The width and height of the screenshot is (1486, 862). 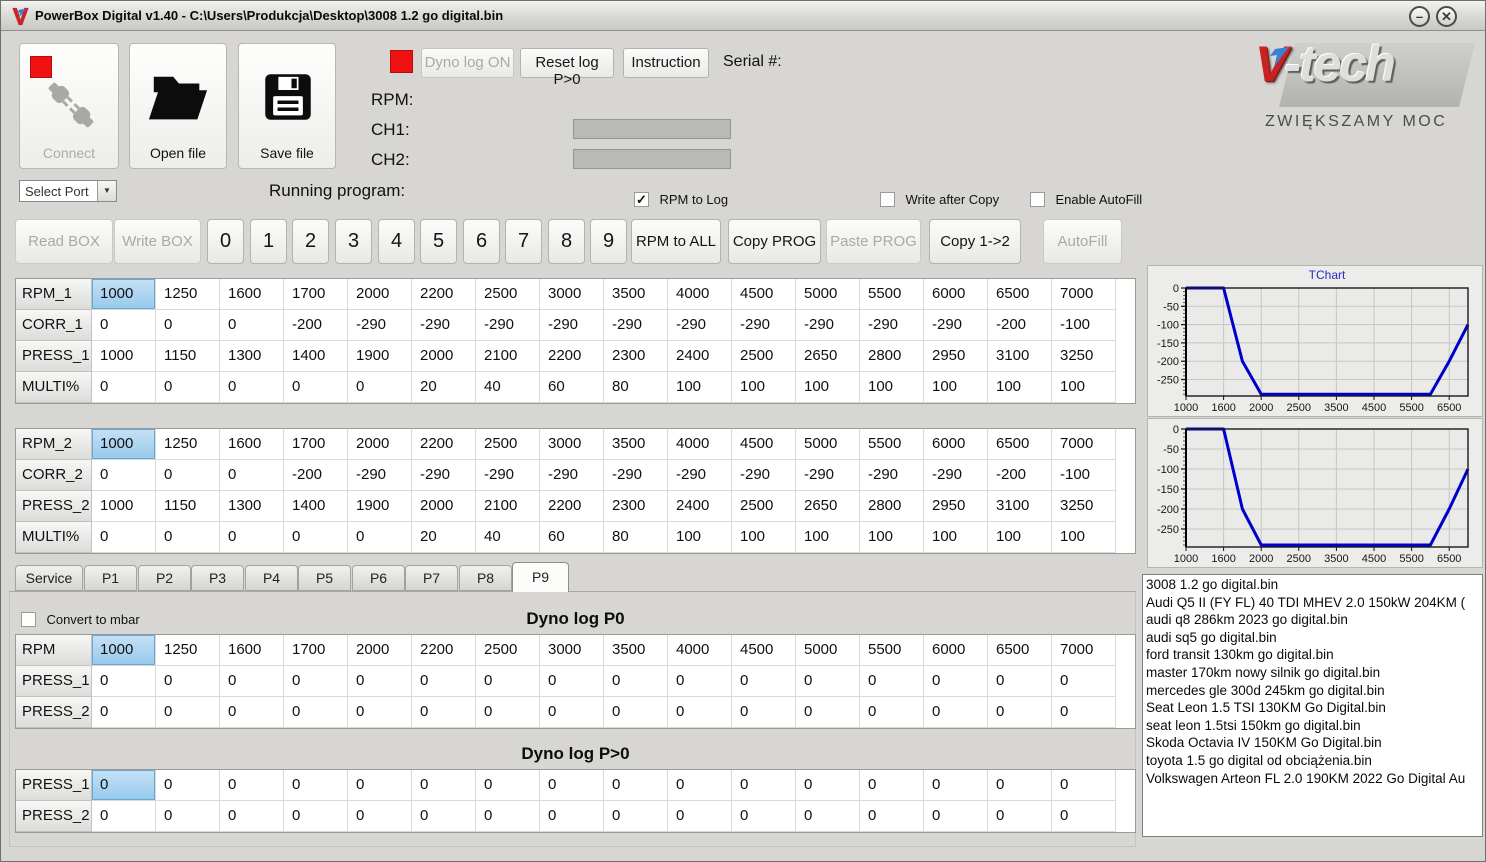 I want to click on rpm-to-all-button: RPM to ALL, so click(x=676, y=241).